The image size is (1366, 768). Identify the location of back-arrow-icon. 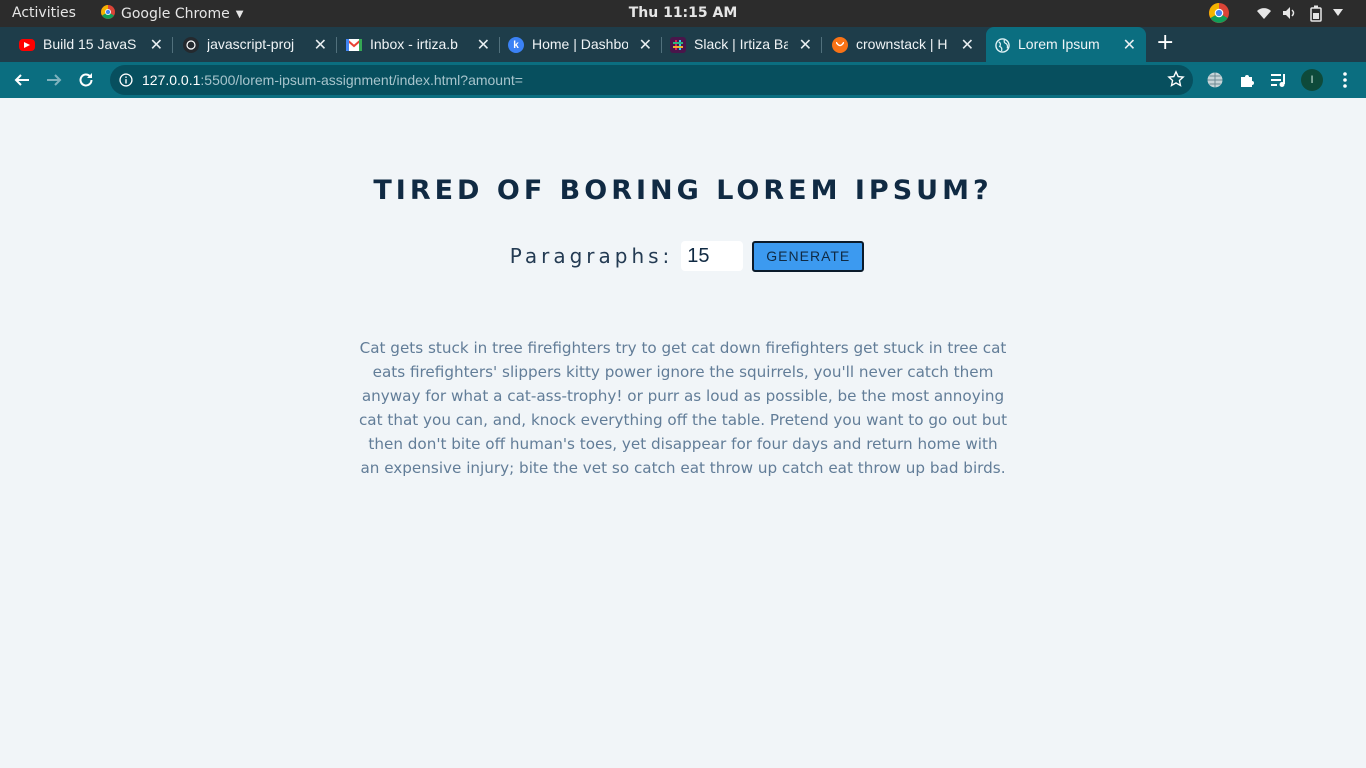
(22, 80).